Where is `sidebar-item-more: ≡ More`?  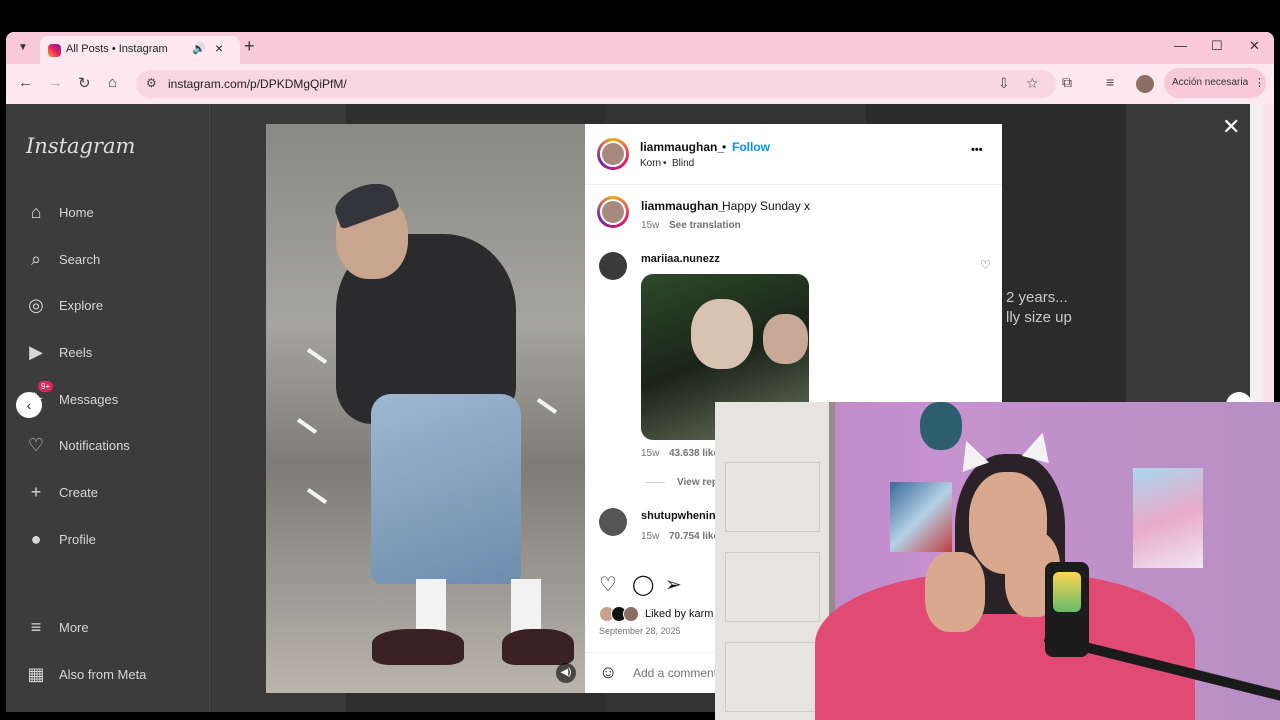
sidebar-item-more: ≡ More is located at coordinates (116, 628).